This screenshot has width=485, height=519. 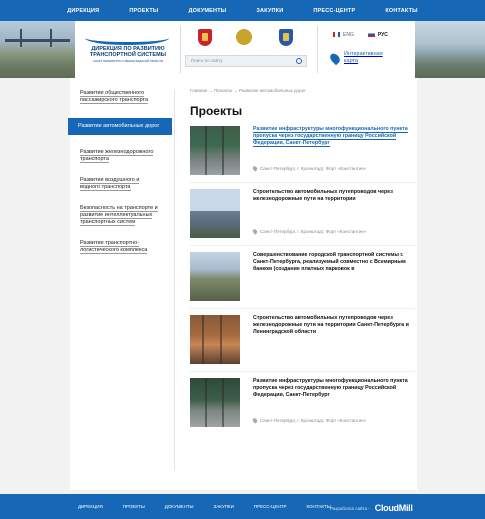 I want to click on logo-subtitle: САНКТ-ПЕТЕРБУРГА И ЛЕНИНГРАДСКОЙ ОБЛАСТИ, so click(x=128, y=61).